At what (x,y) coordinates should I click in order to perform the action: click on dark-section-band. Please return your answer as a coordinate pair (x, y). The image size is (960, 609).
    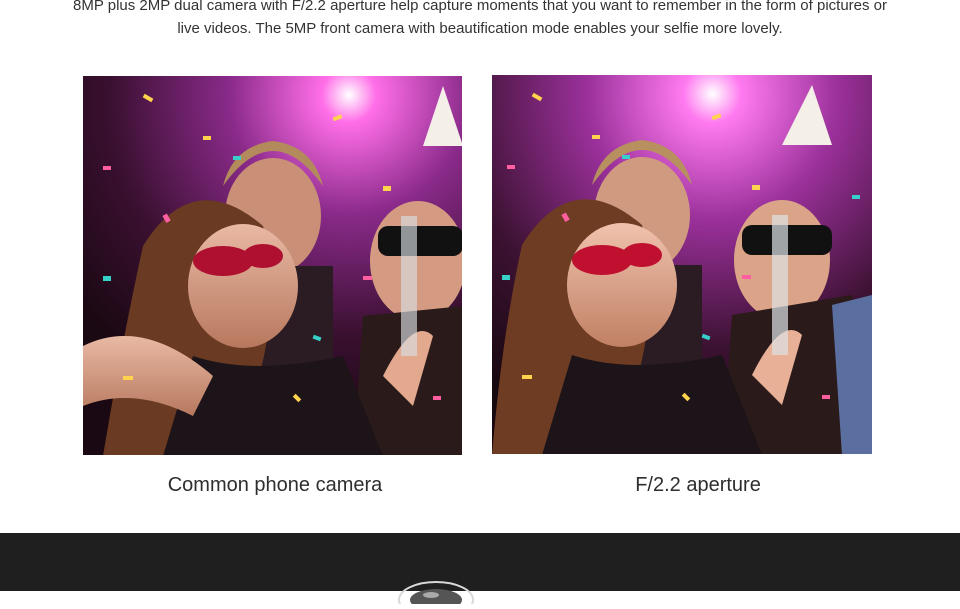
    Looking at the image, I should click on (480, 562).